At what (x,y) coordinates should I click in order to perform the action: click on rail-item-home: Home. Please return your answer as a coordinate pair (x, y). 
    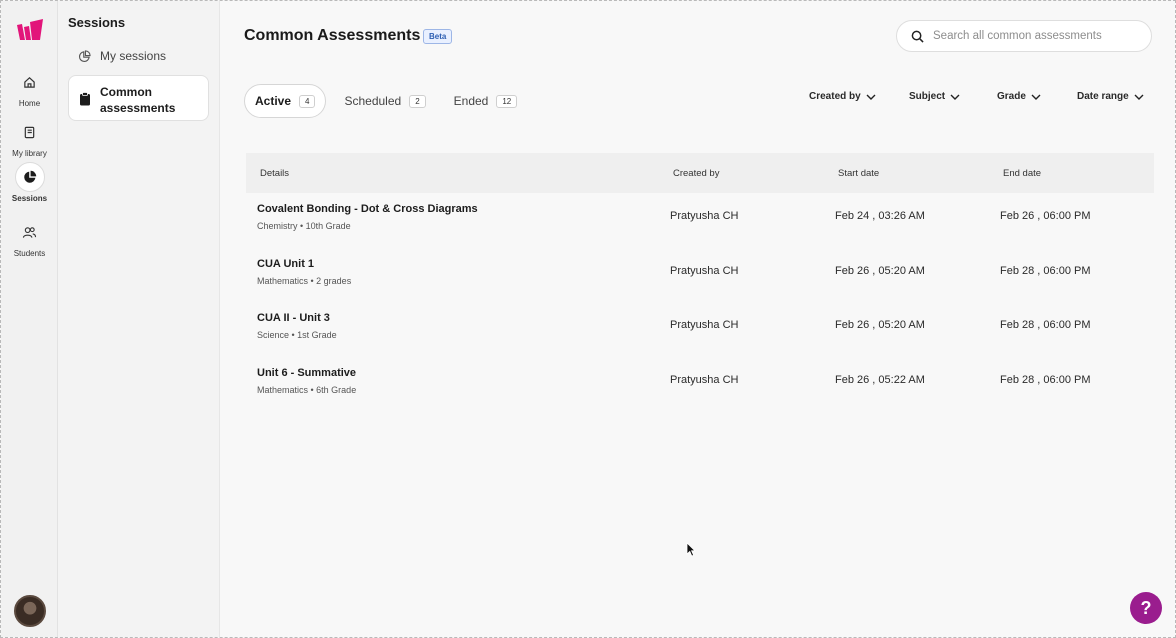
    Looking at the image, I should click on (29, 87).